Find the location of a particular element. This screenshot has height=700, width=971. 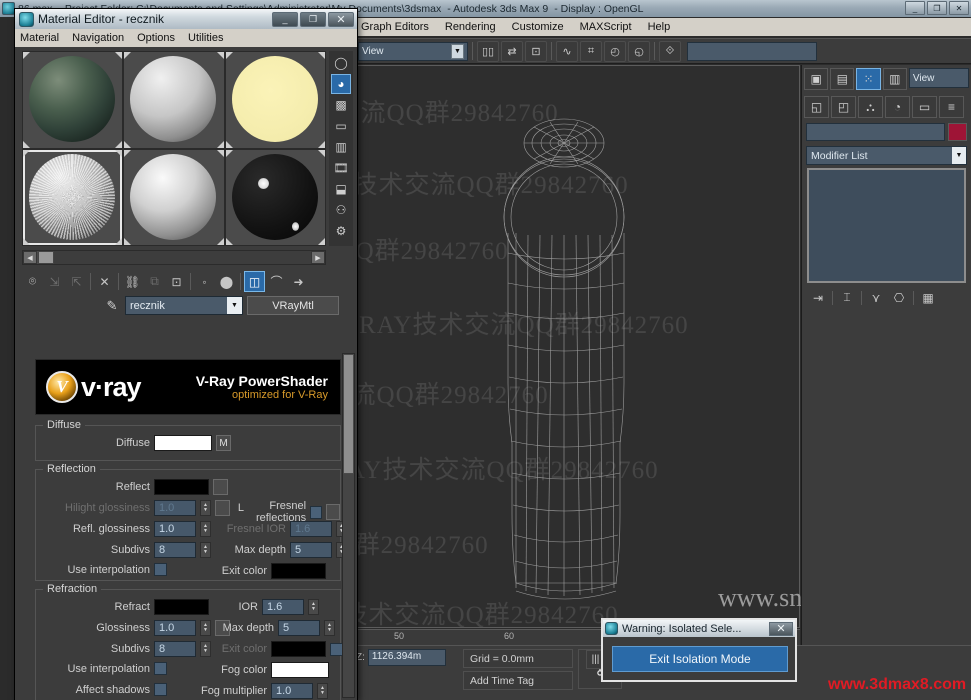

show-end-result-icon: ⌶ is located at coordinates (847, 297).